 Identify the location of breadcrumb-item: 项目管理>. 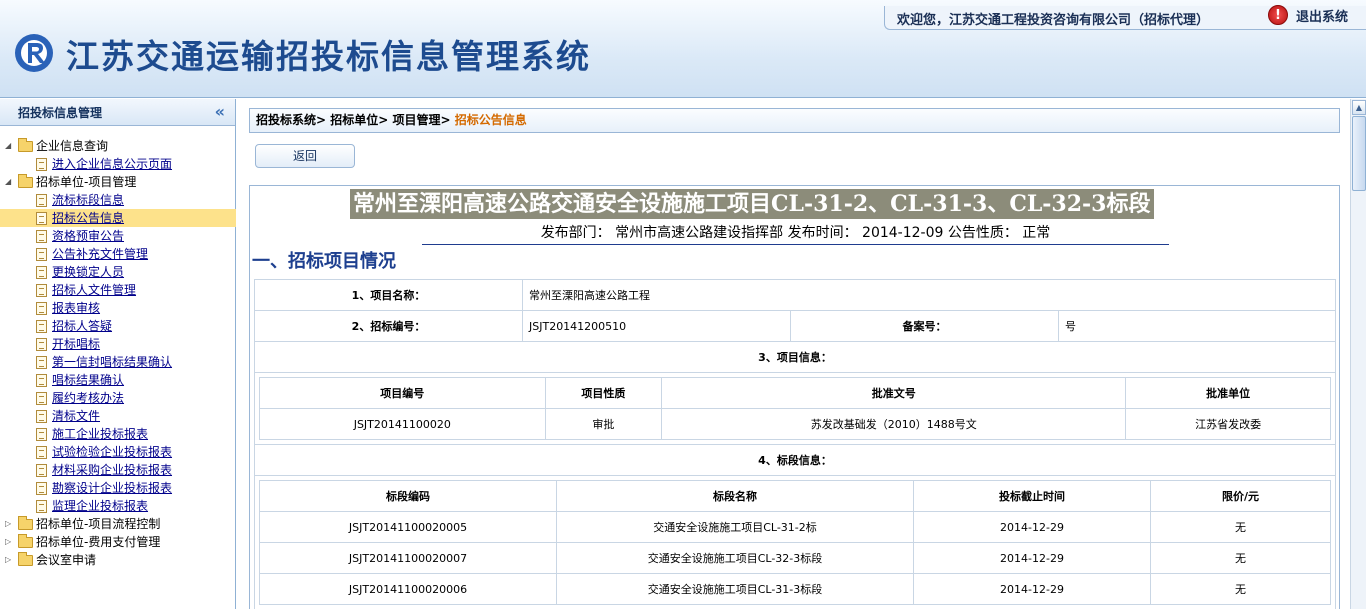
(422, 120).